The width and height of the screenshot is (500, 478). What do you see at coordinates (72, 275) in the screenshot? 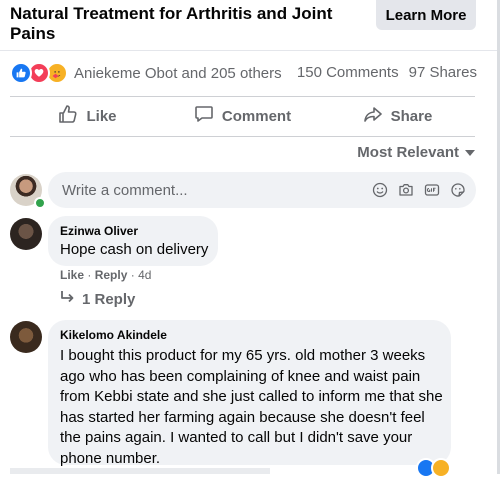
I see `comment-like-link: Like` at bounding box center [72, 275].